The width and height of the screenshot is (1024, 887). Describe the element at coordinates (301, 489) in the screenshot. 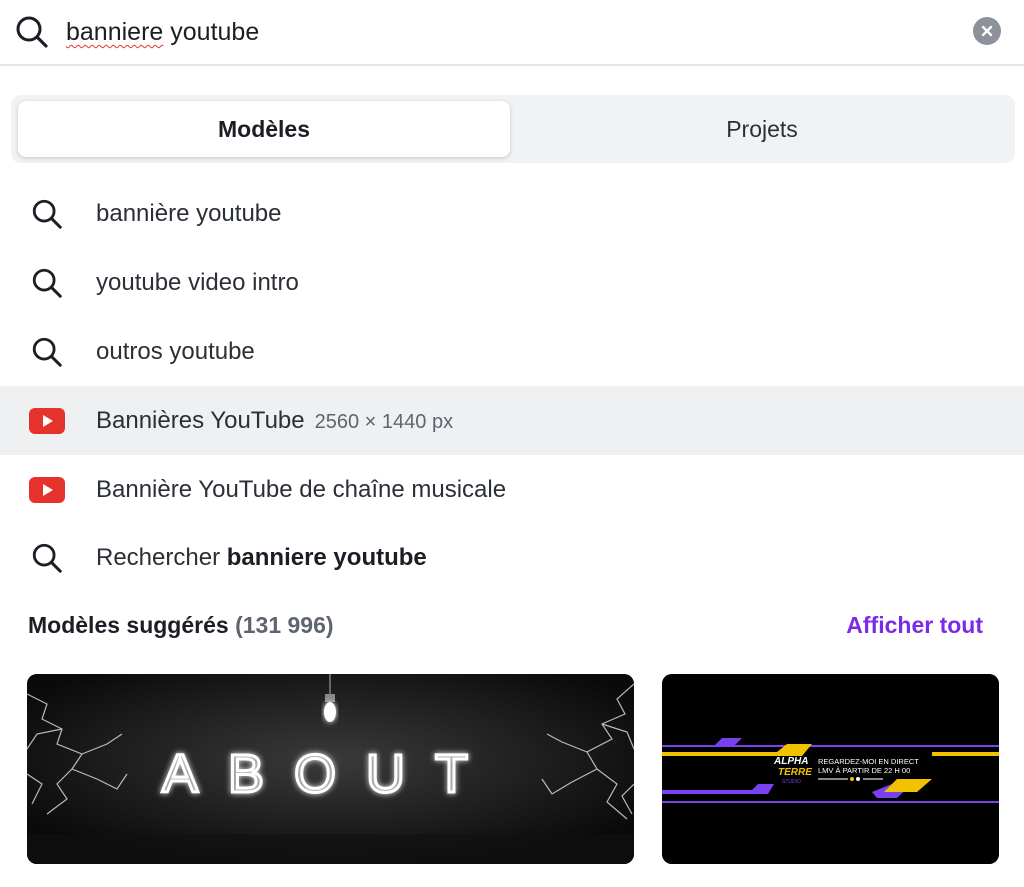

I see `suggestion-label: Bannière YouTube de chaîne musicale` at that location.